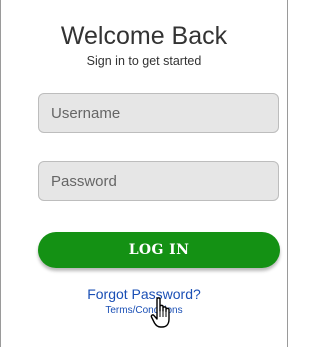 The image size is (320, 347). Describe the element at coordinates (158, 181) in the screenshot. I see `password-input` at that location.